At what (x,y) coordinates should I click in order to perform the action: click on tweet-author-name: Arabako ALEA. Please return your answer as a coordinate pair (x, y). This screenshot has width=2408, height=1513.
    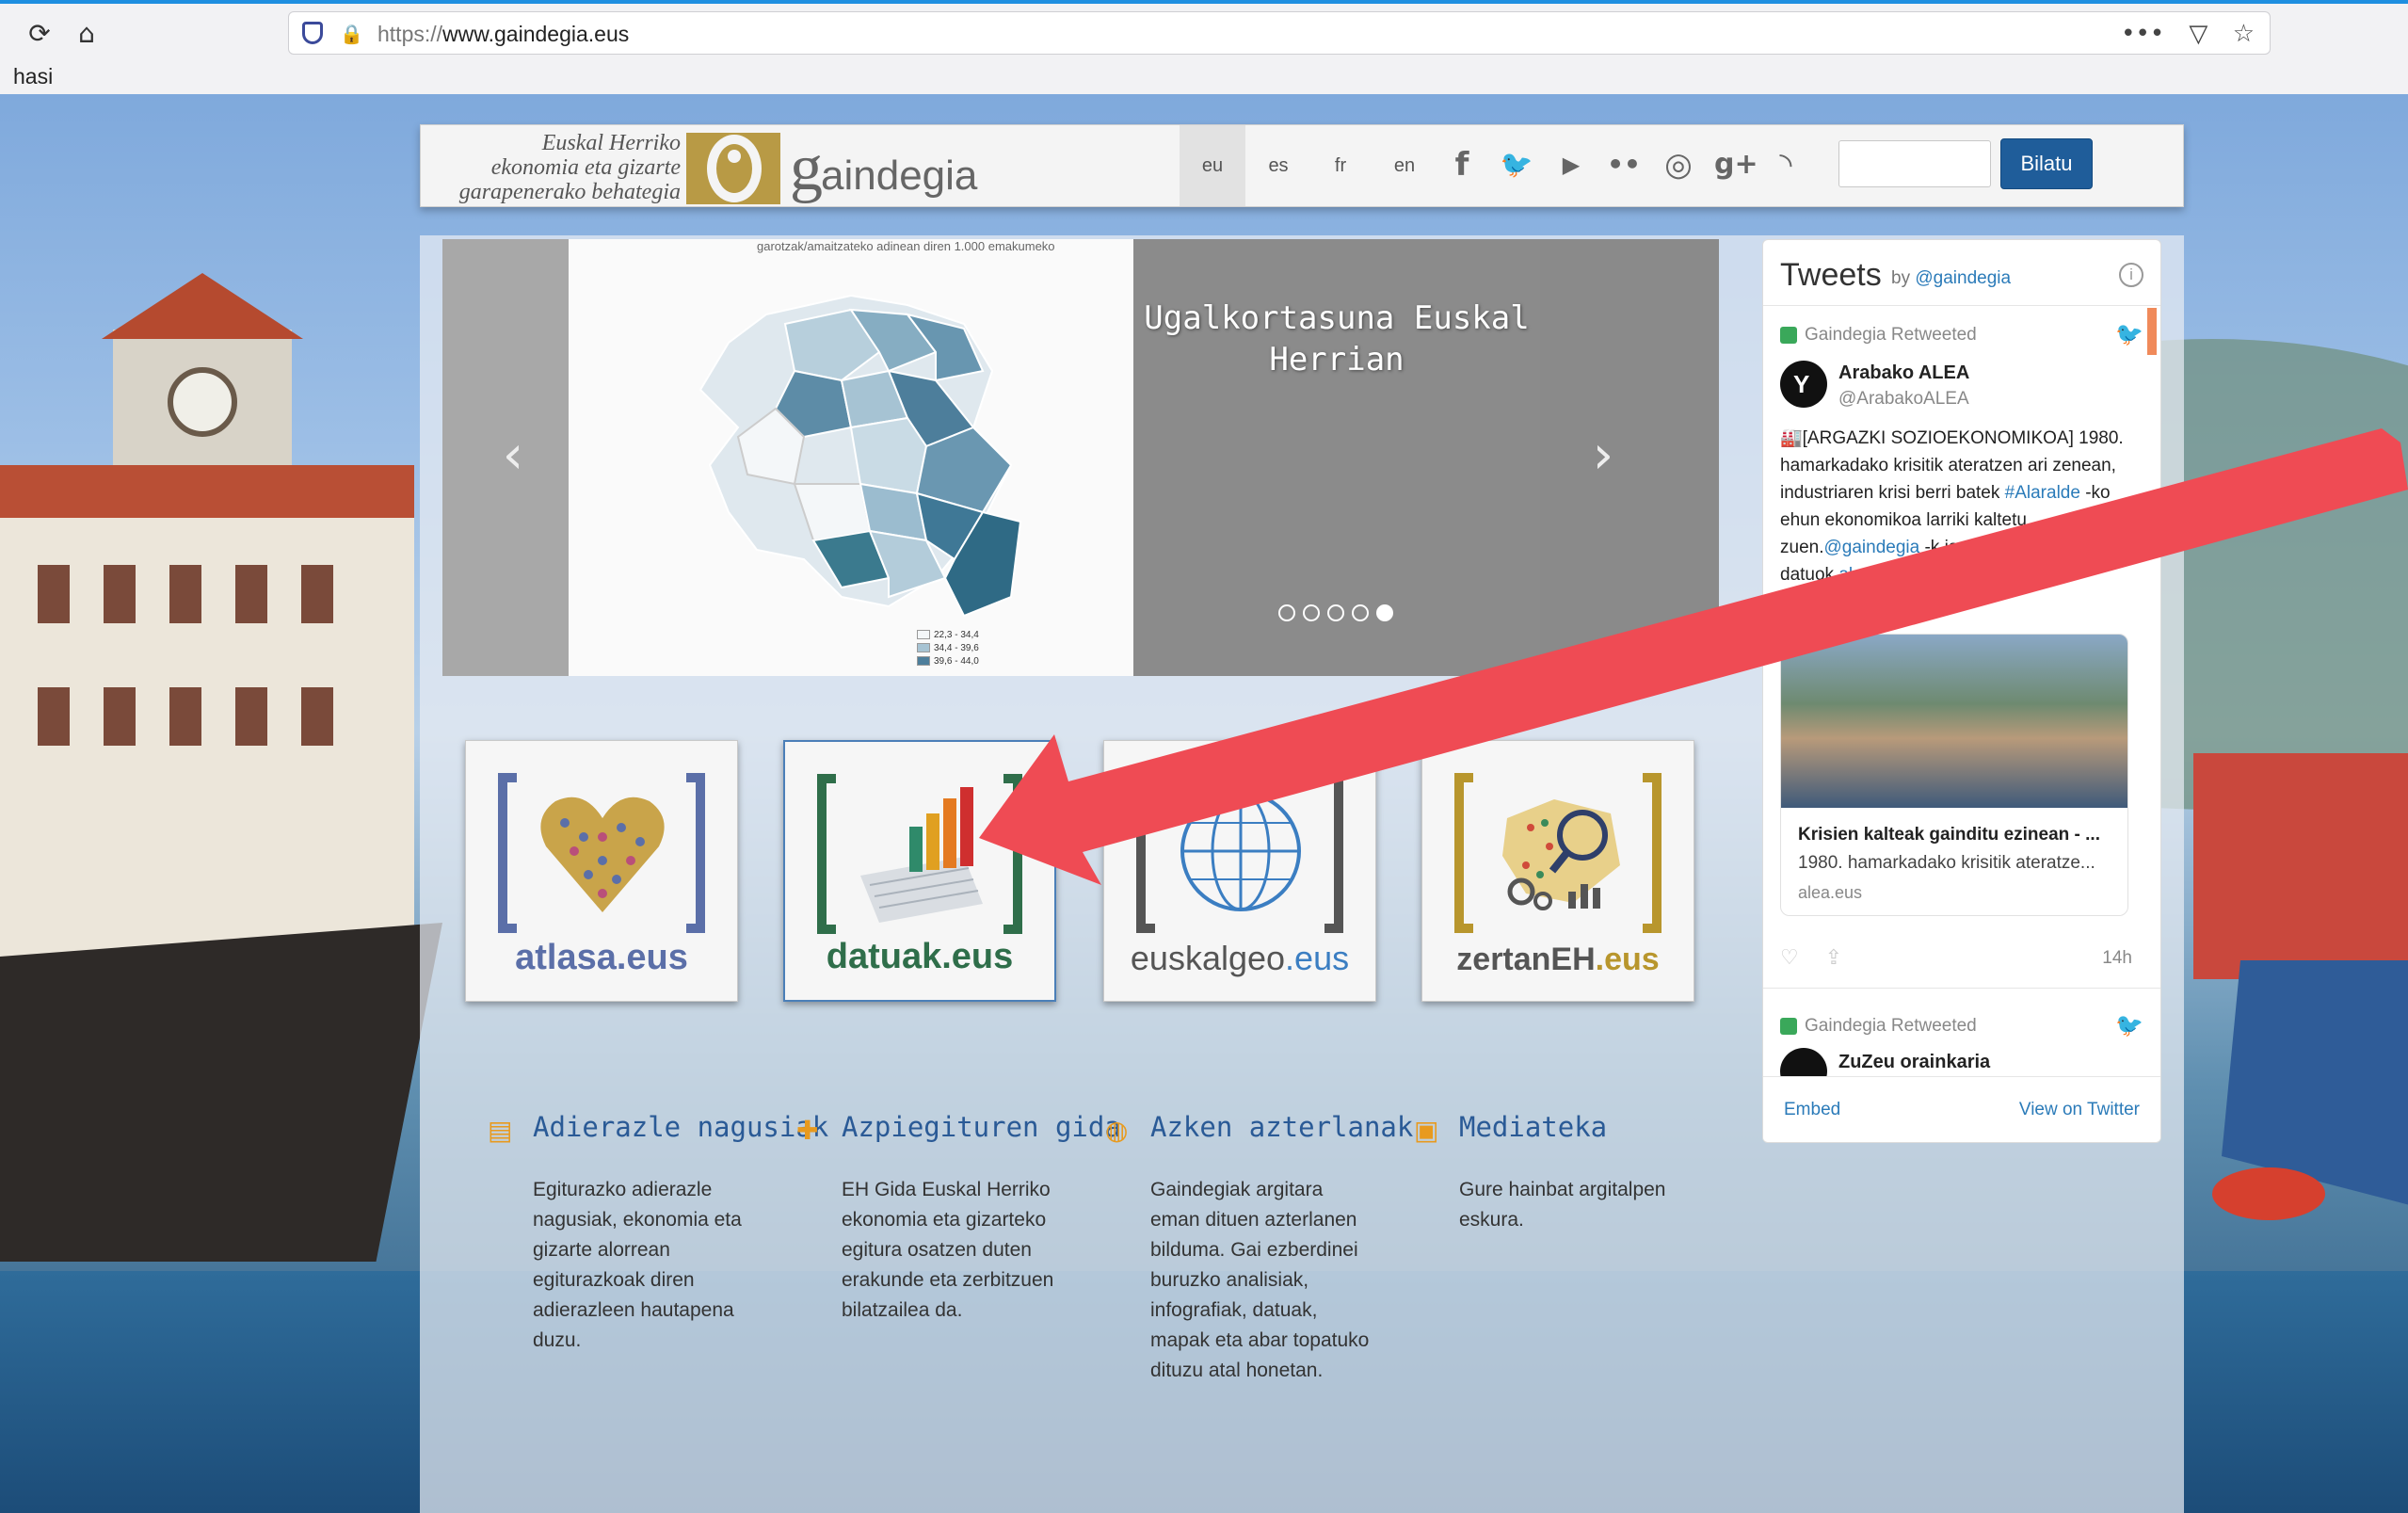
    Looking at the image, I should click on (1904, 373).